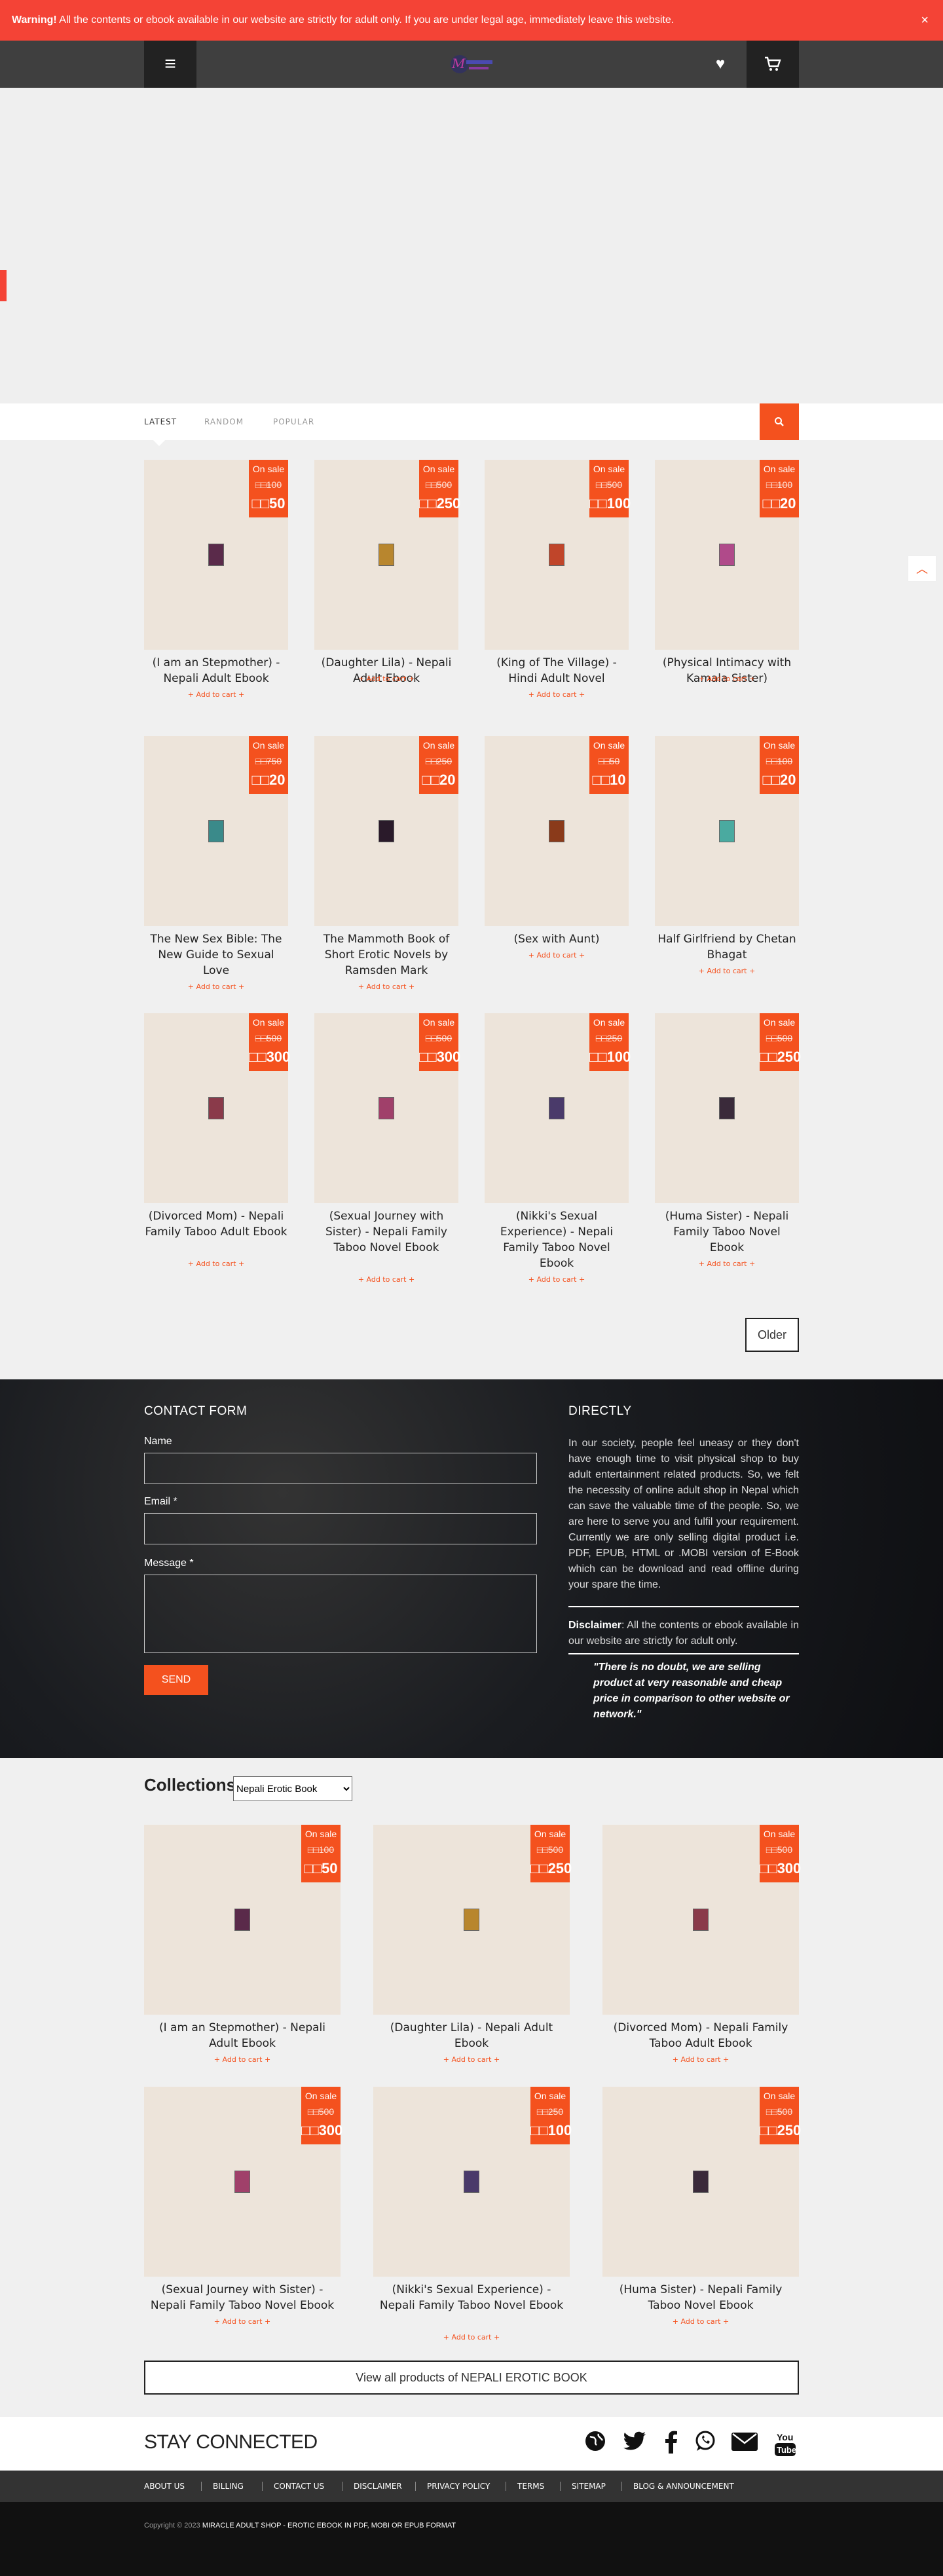 The image size is (943, 2576). Describe the element at coordinates (378, 2486) in the screenshot. I see `footer-link: DISCLAIMER` at that location.